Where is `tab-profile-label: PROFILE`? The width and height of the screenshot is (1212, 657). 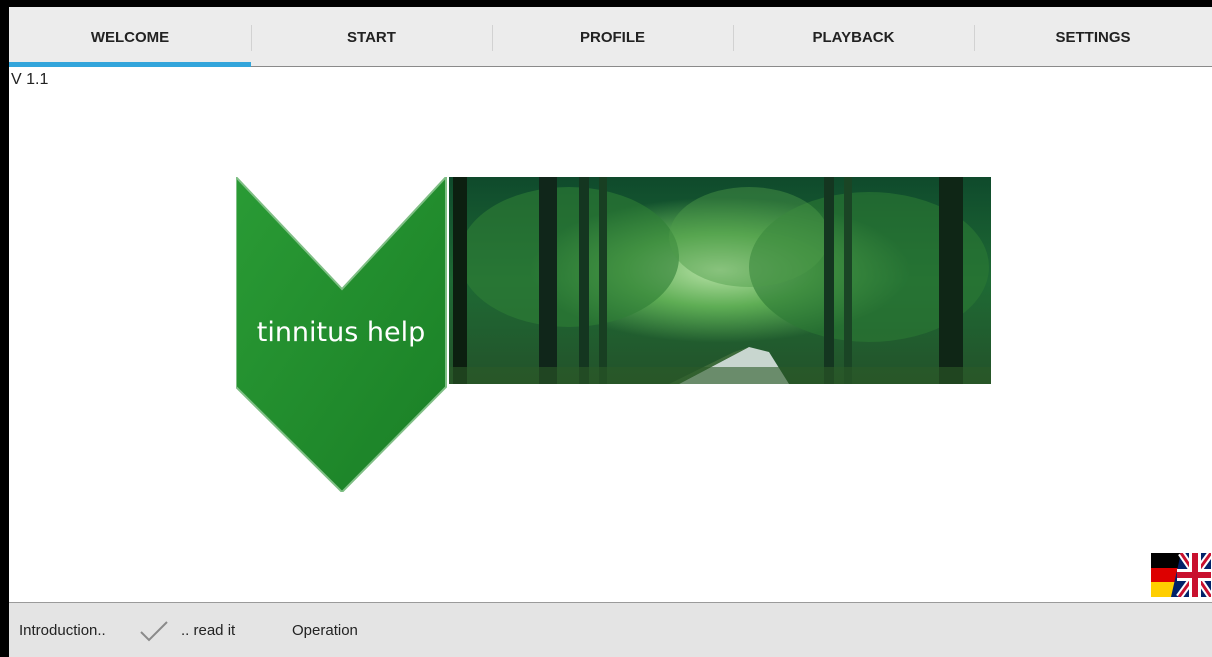
tab-profile-label: PROFILE is located at coordinates (612, 37).